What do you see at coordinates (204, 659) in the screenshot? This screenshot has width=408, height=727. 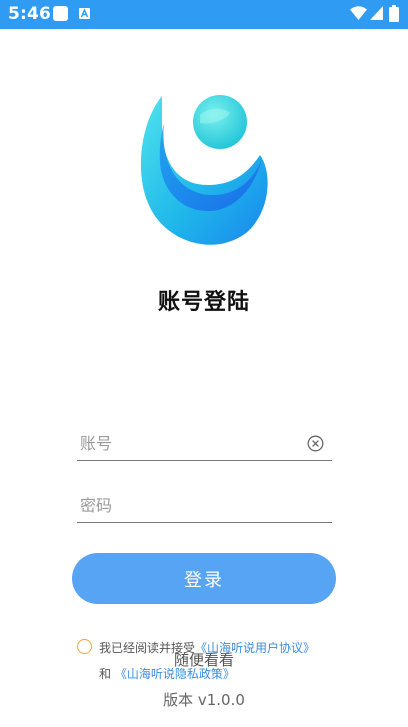 I see `browse-link: 随便看看` at bounding box center [204, 659].